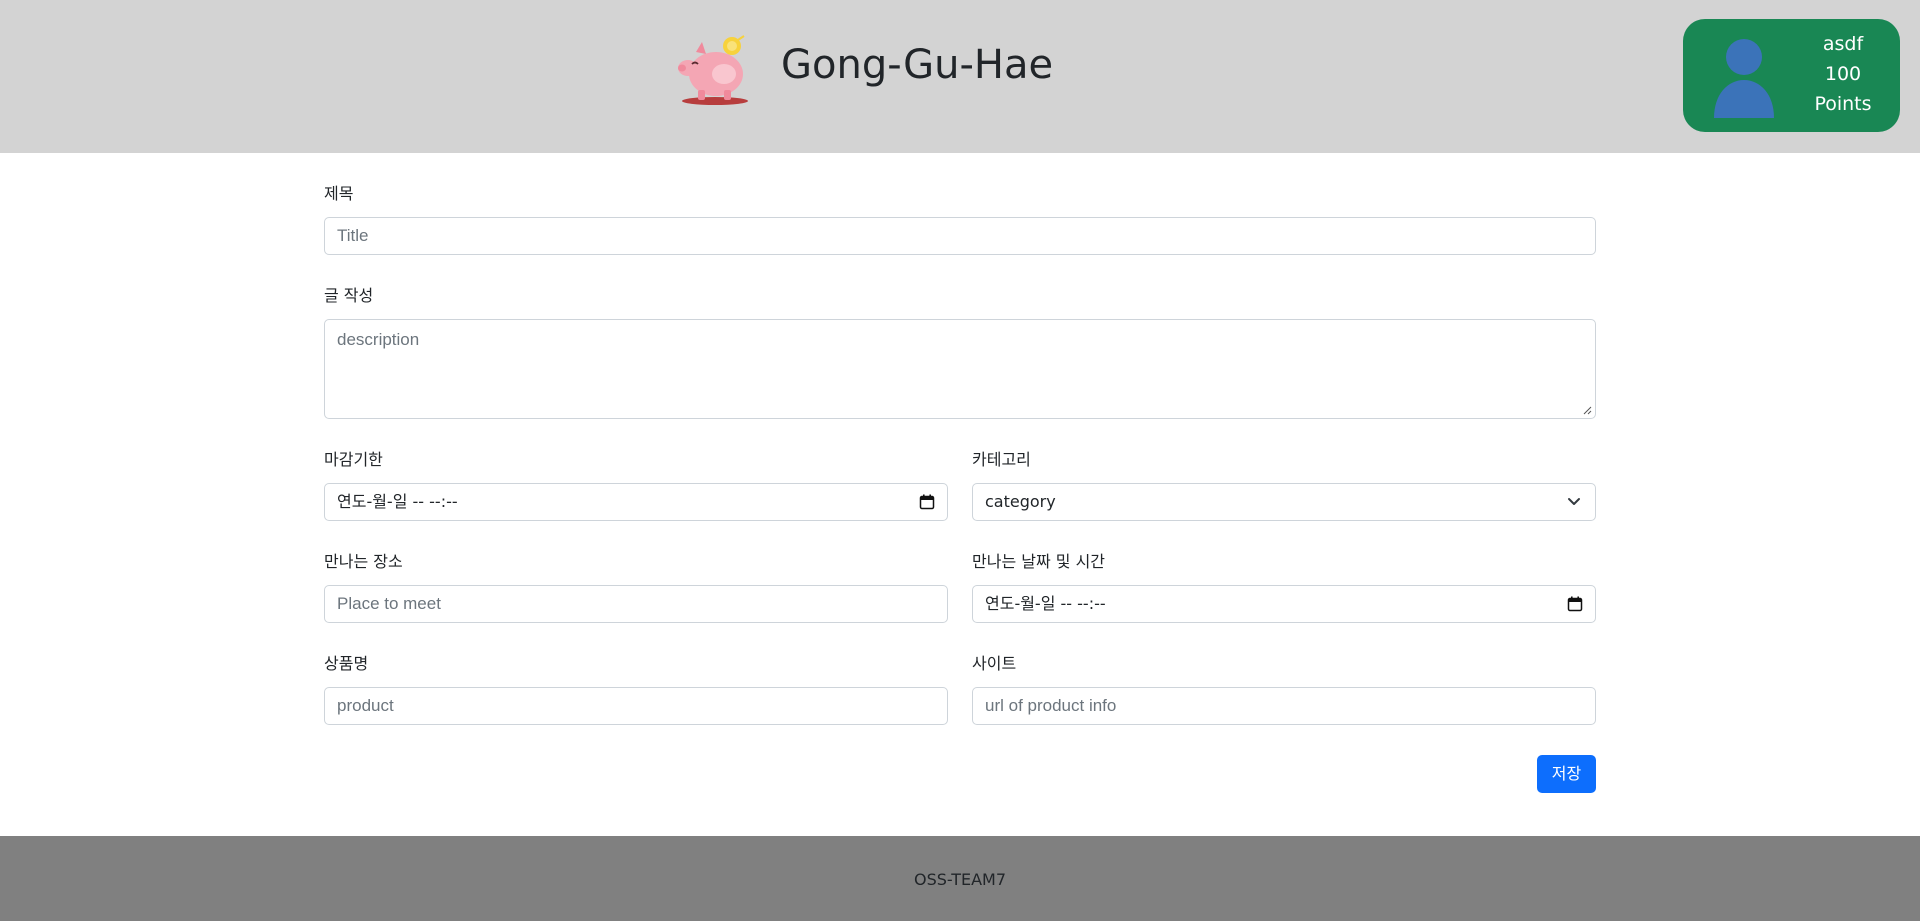 The width and height of the screenshot is (1920, 921). Describe the element at coordinates (1045, 603) in the screenshot. I see `meet-datetime-value: 연도-월-일 -- --:--` at that location.